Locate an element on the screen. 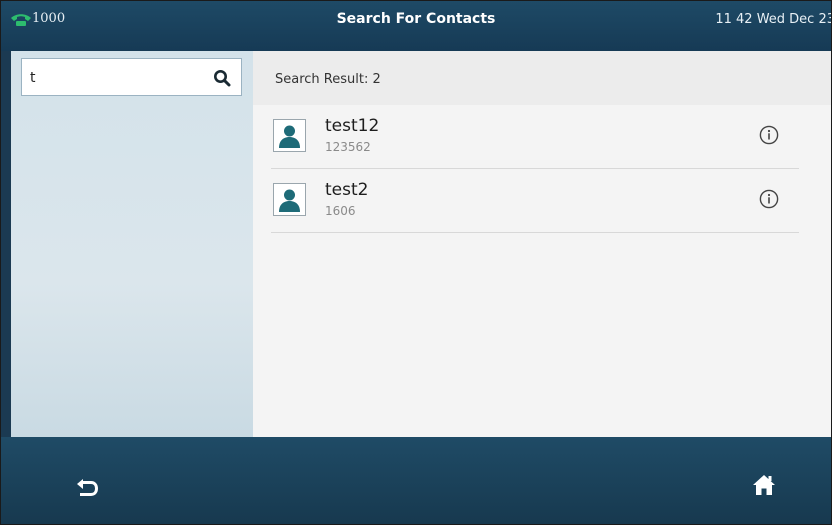  result-header: Search Result: 2 is located at coordinates (542, 78).